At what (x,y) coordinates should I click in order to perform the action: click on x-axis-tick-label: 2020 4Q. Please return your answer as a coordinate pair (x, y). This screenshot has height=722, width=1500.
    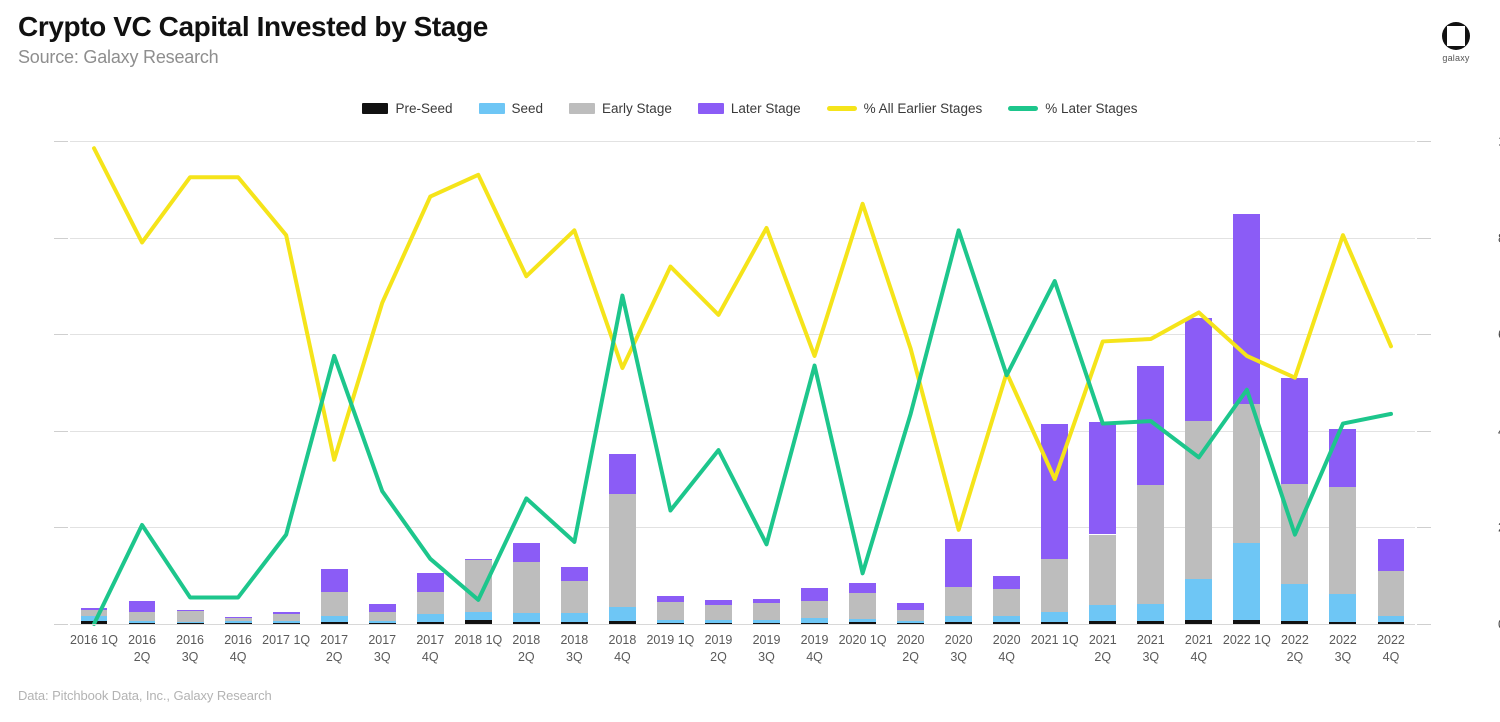
    Looking at the image, I should click on (1006, 649).